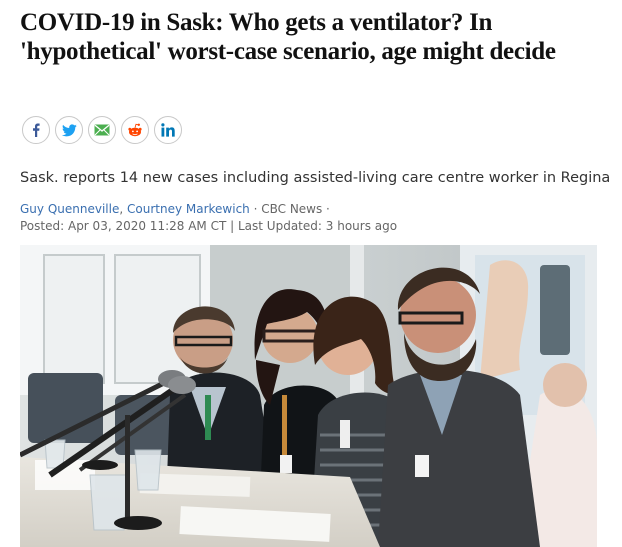  Describe the element at coordinates (69, 209) in the screenshot. I see `author-link-1: Guy Quenneville` at that location.